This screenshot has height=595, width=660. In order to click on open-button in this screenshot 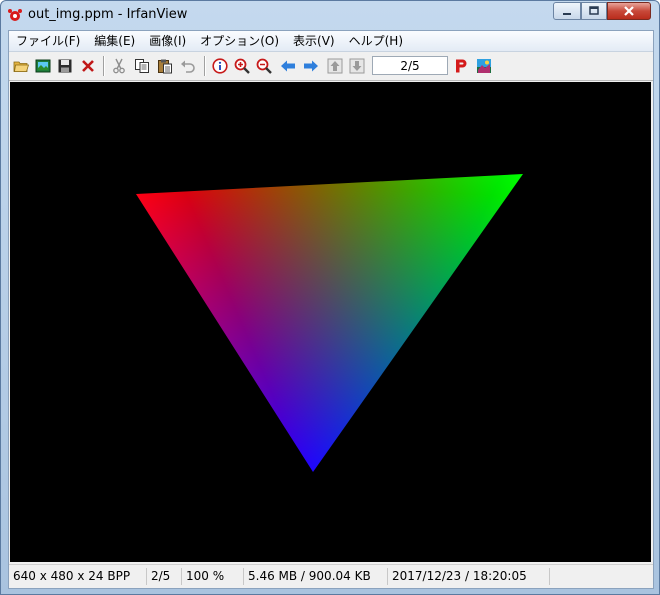, I will do `click(21, 66)`.